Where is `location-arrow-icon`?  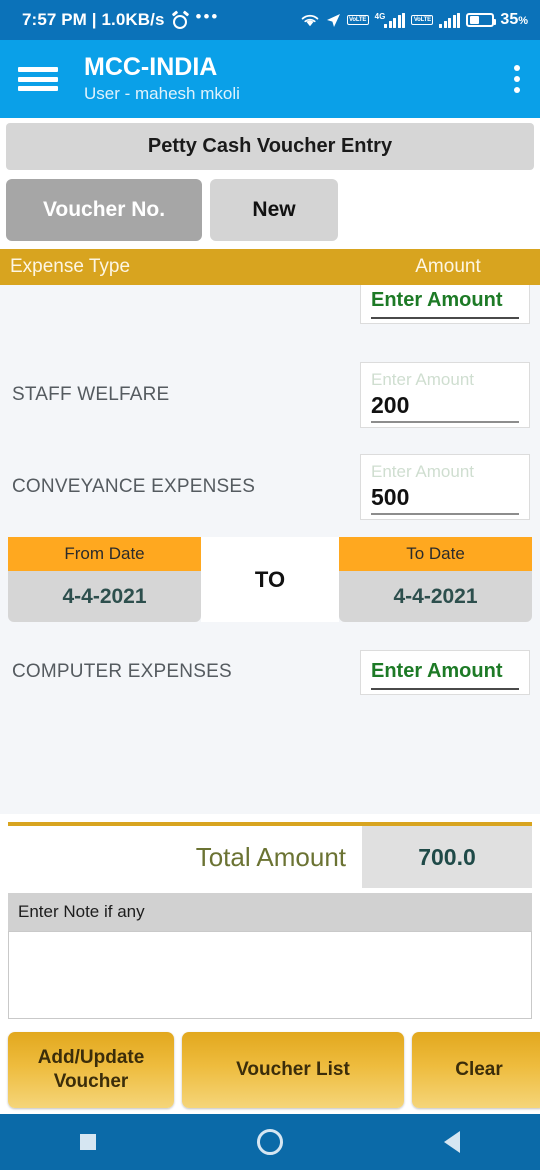
location-arrow-icon is located at coordinates (333, 20).